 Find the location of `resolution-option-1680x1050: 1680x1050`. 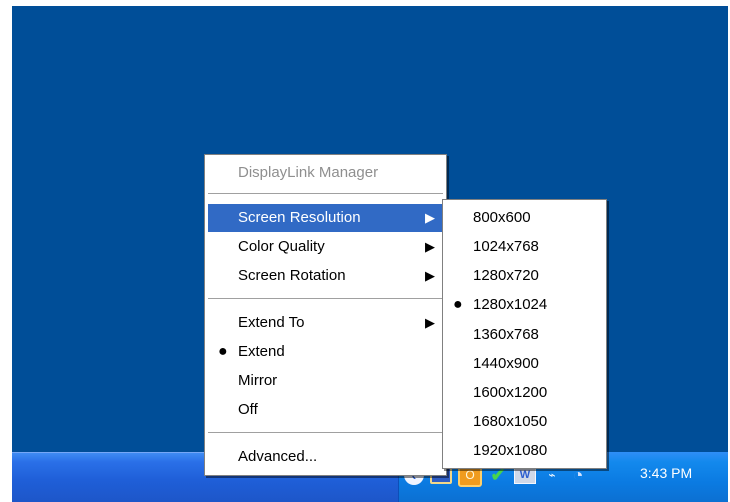

resolution-option-1680x1050: 1680x1050 is located at coordinates (524, 421).